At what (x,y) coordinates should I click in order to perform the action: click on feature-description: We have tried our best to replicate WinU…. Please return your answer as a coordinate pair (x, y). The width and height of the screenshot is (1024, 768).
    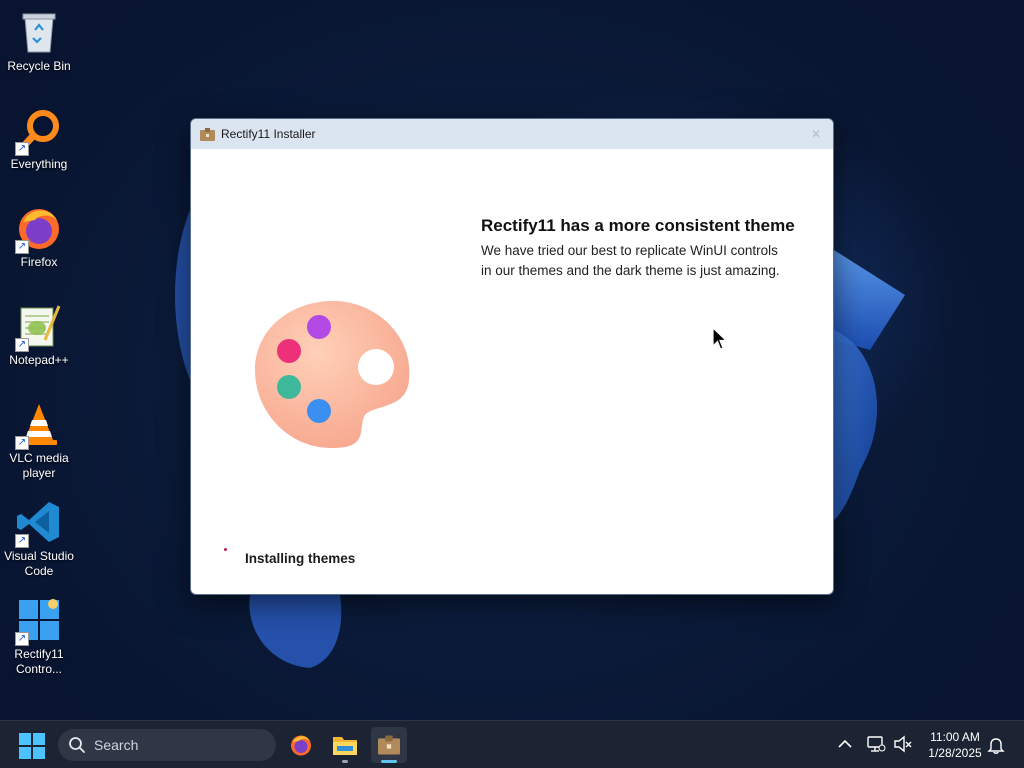
    Looking at the image, I should click on (630, 260).